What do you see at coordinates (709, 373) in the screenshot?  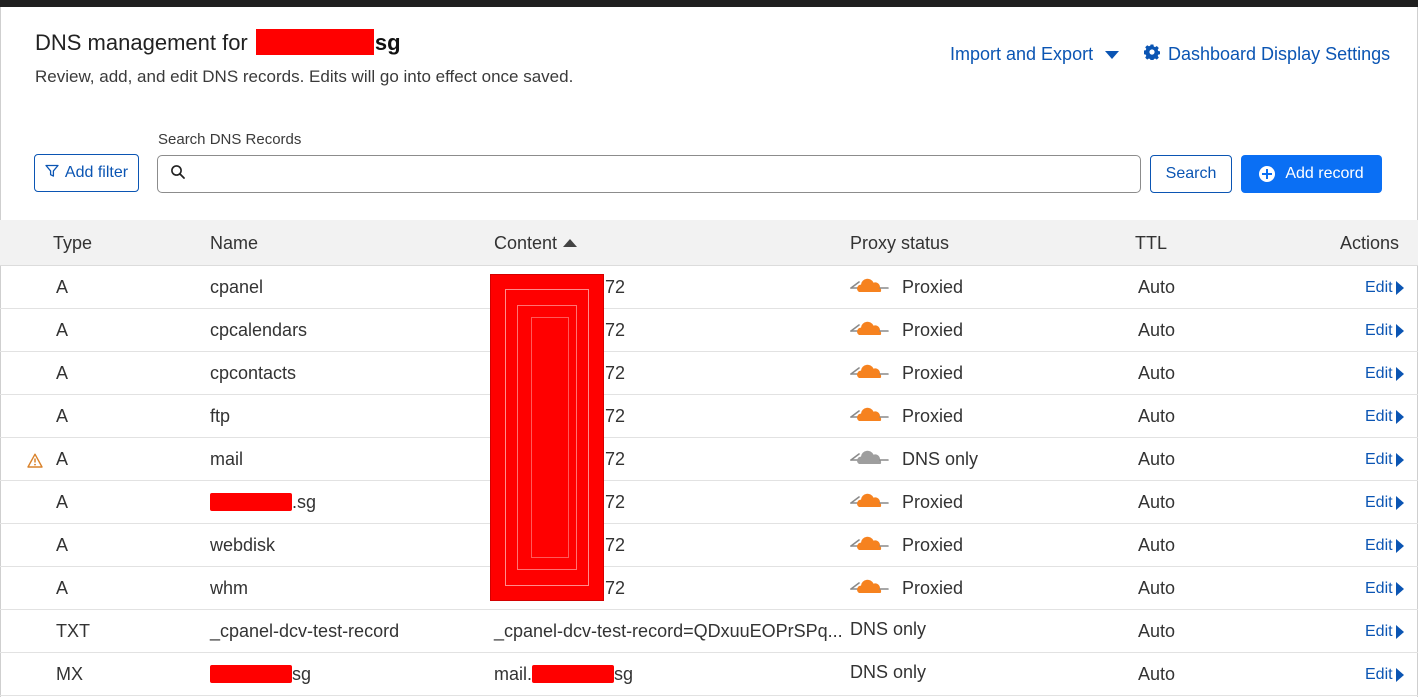 I see `table-row: Acpcontacts 72 Proxied Auto Edit` at bounding box center [709, 373].